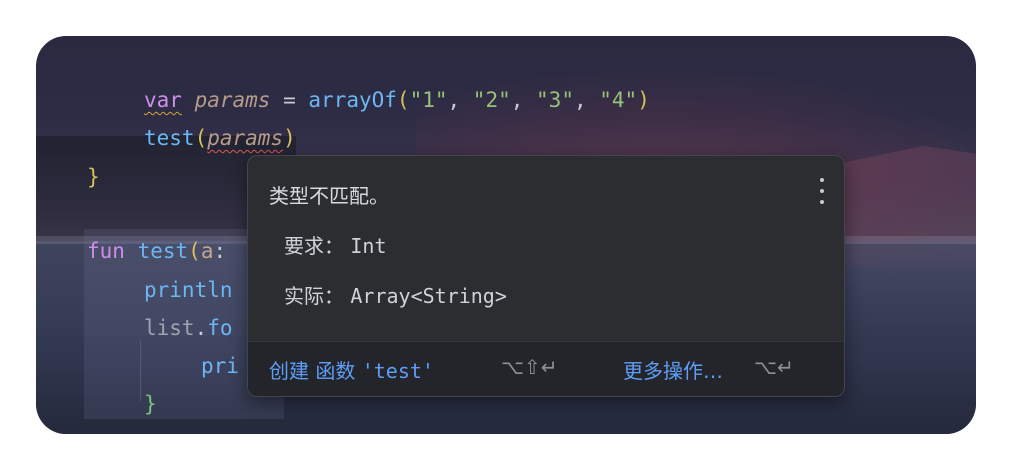  Describe the element at coordinates (529, 367) in the screenshot. I see `create-function-shortcut: ⌥⇧↵` at that location.